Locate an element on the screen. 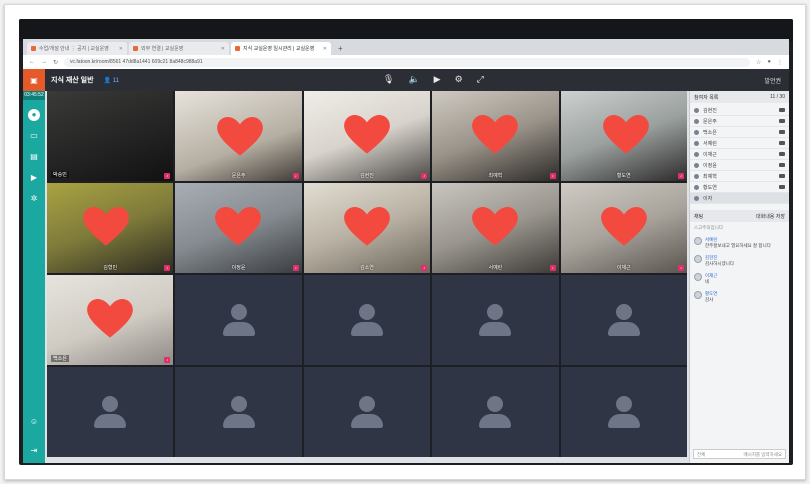 The image size is (810, 484). participants-count: 11 / 30 is located at coordinates (777, 97).